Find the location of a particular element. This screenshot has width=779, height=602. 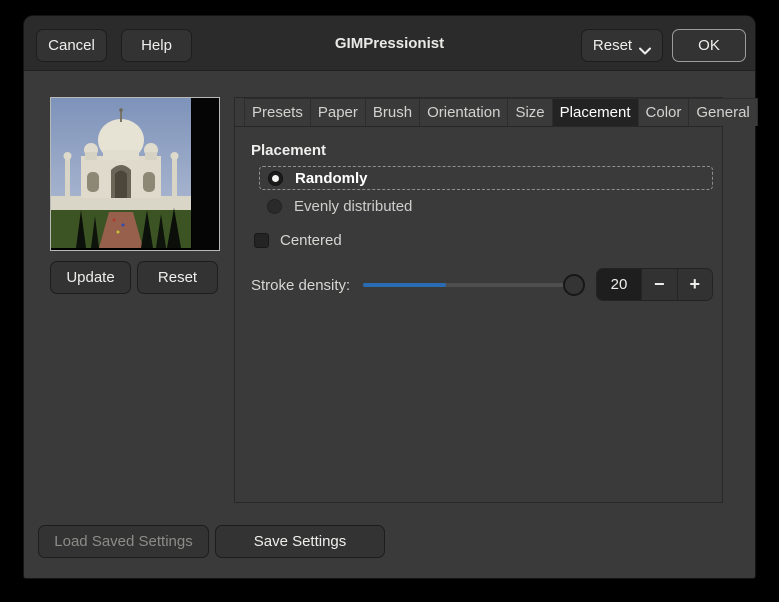

tab-size: Size is located at coordinates (530, 112).